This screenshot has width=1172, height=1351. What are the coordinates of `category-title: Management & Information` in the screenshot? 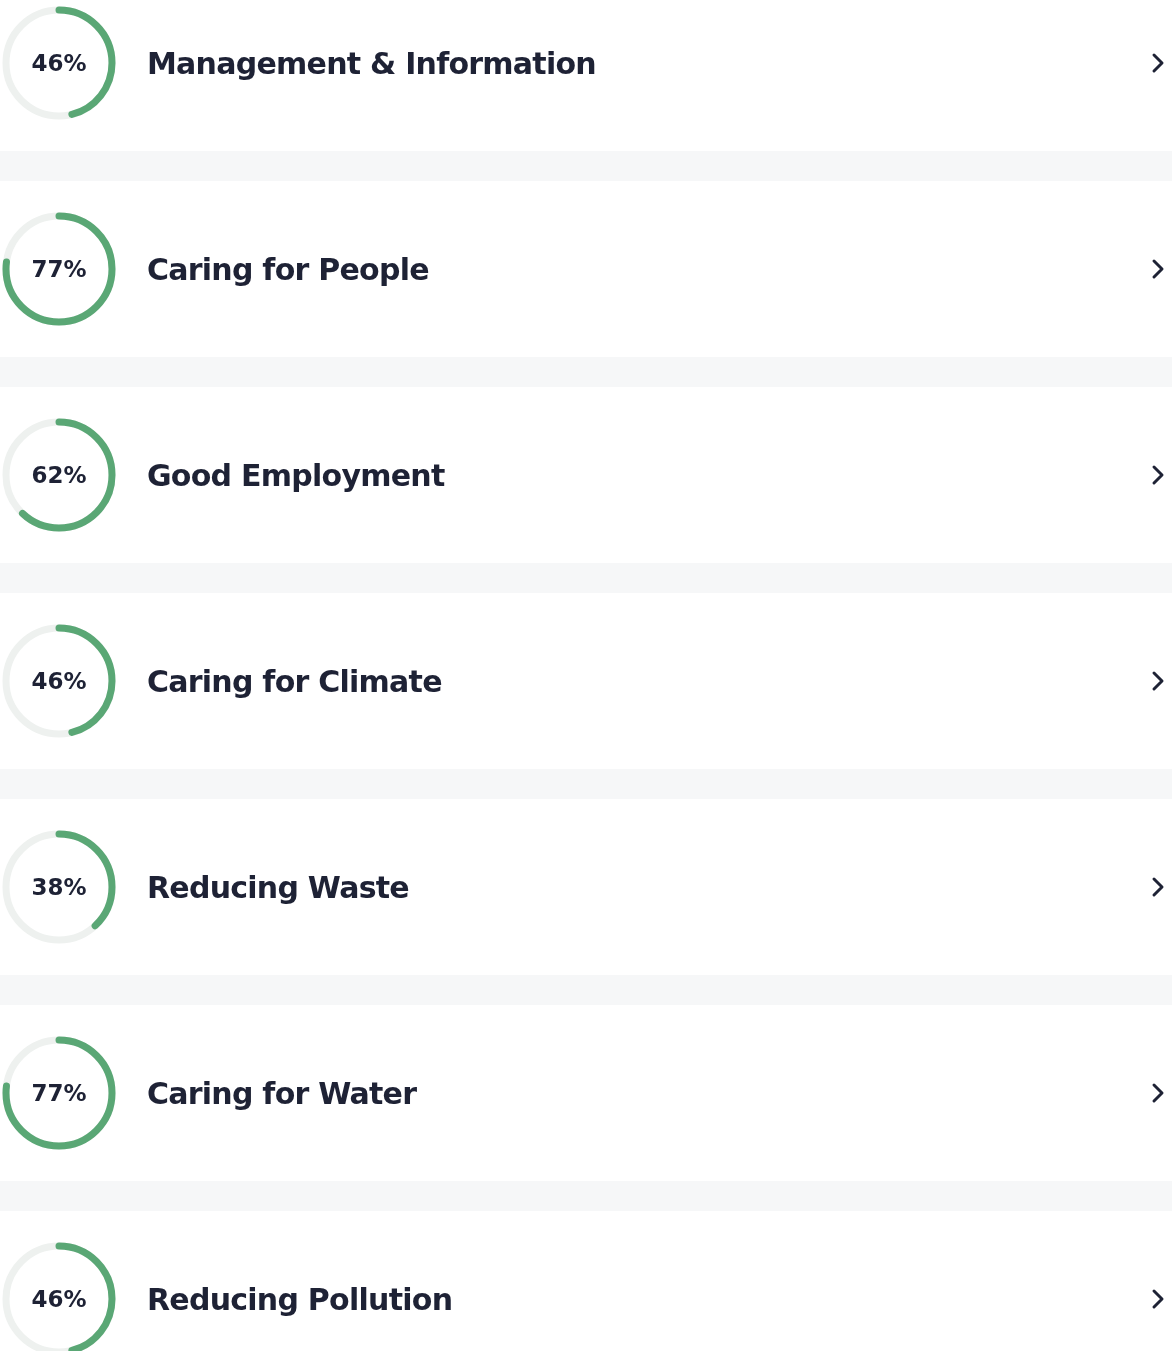 It's located at (371, 63).